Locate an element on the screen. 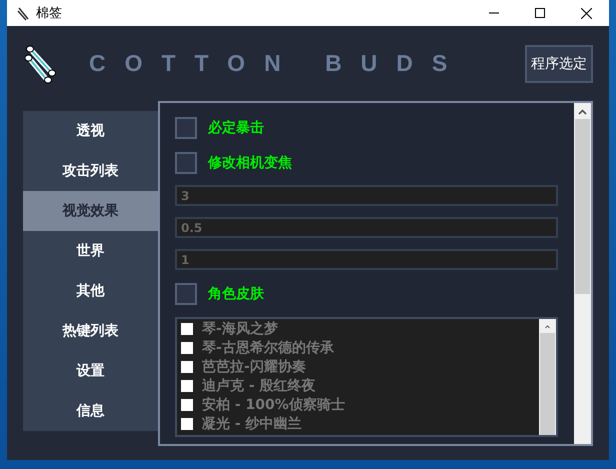 The width and height of the screenshot is (616, 469). sidebar-item: 热键列表 is located at coordinates (90, 331).